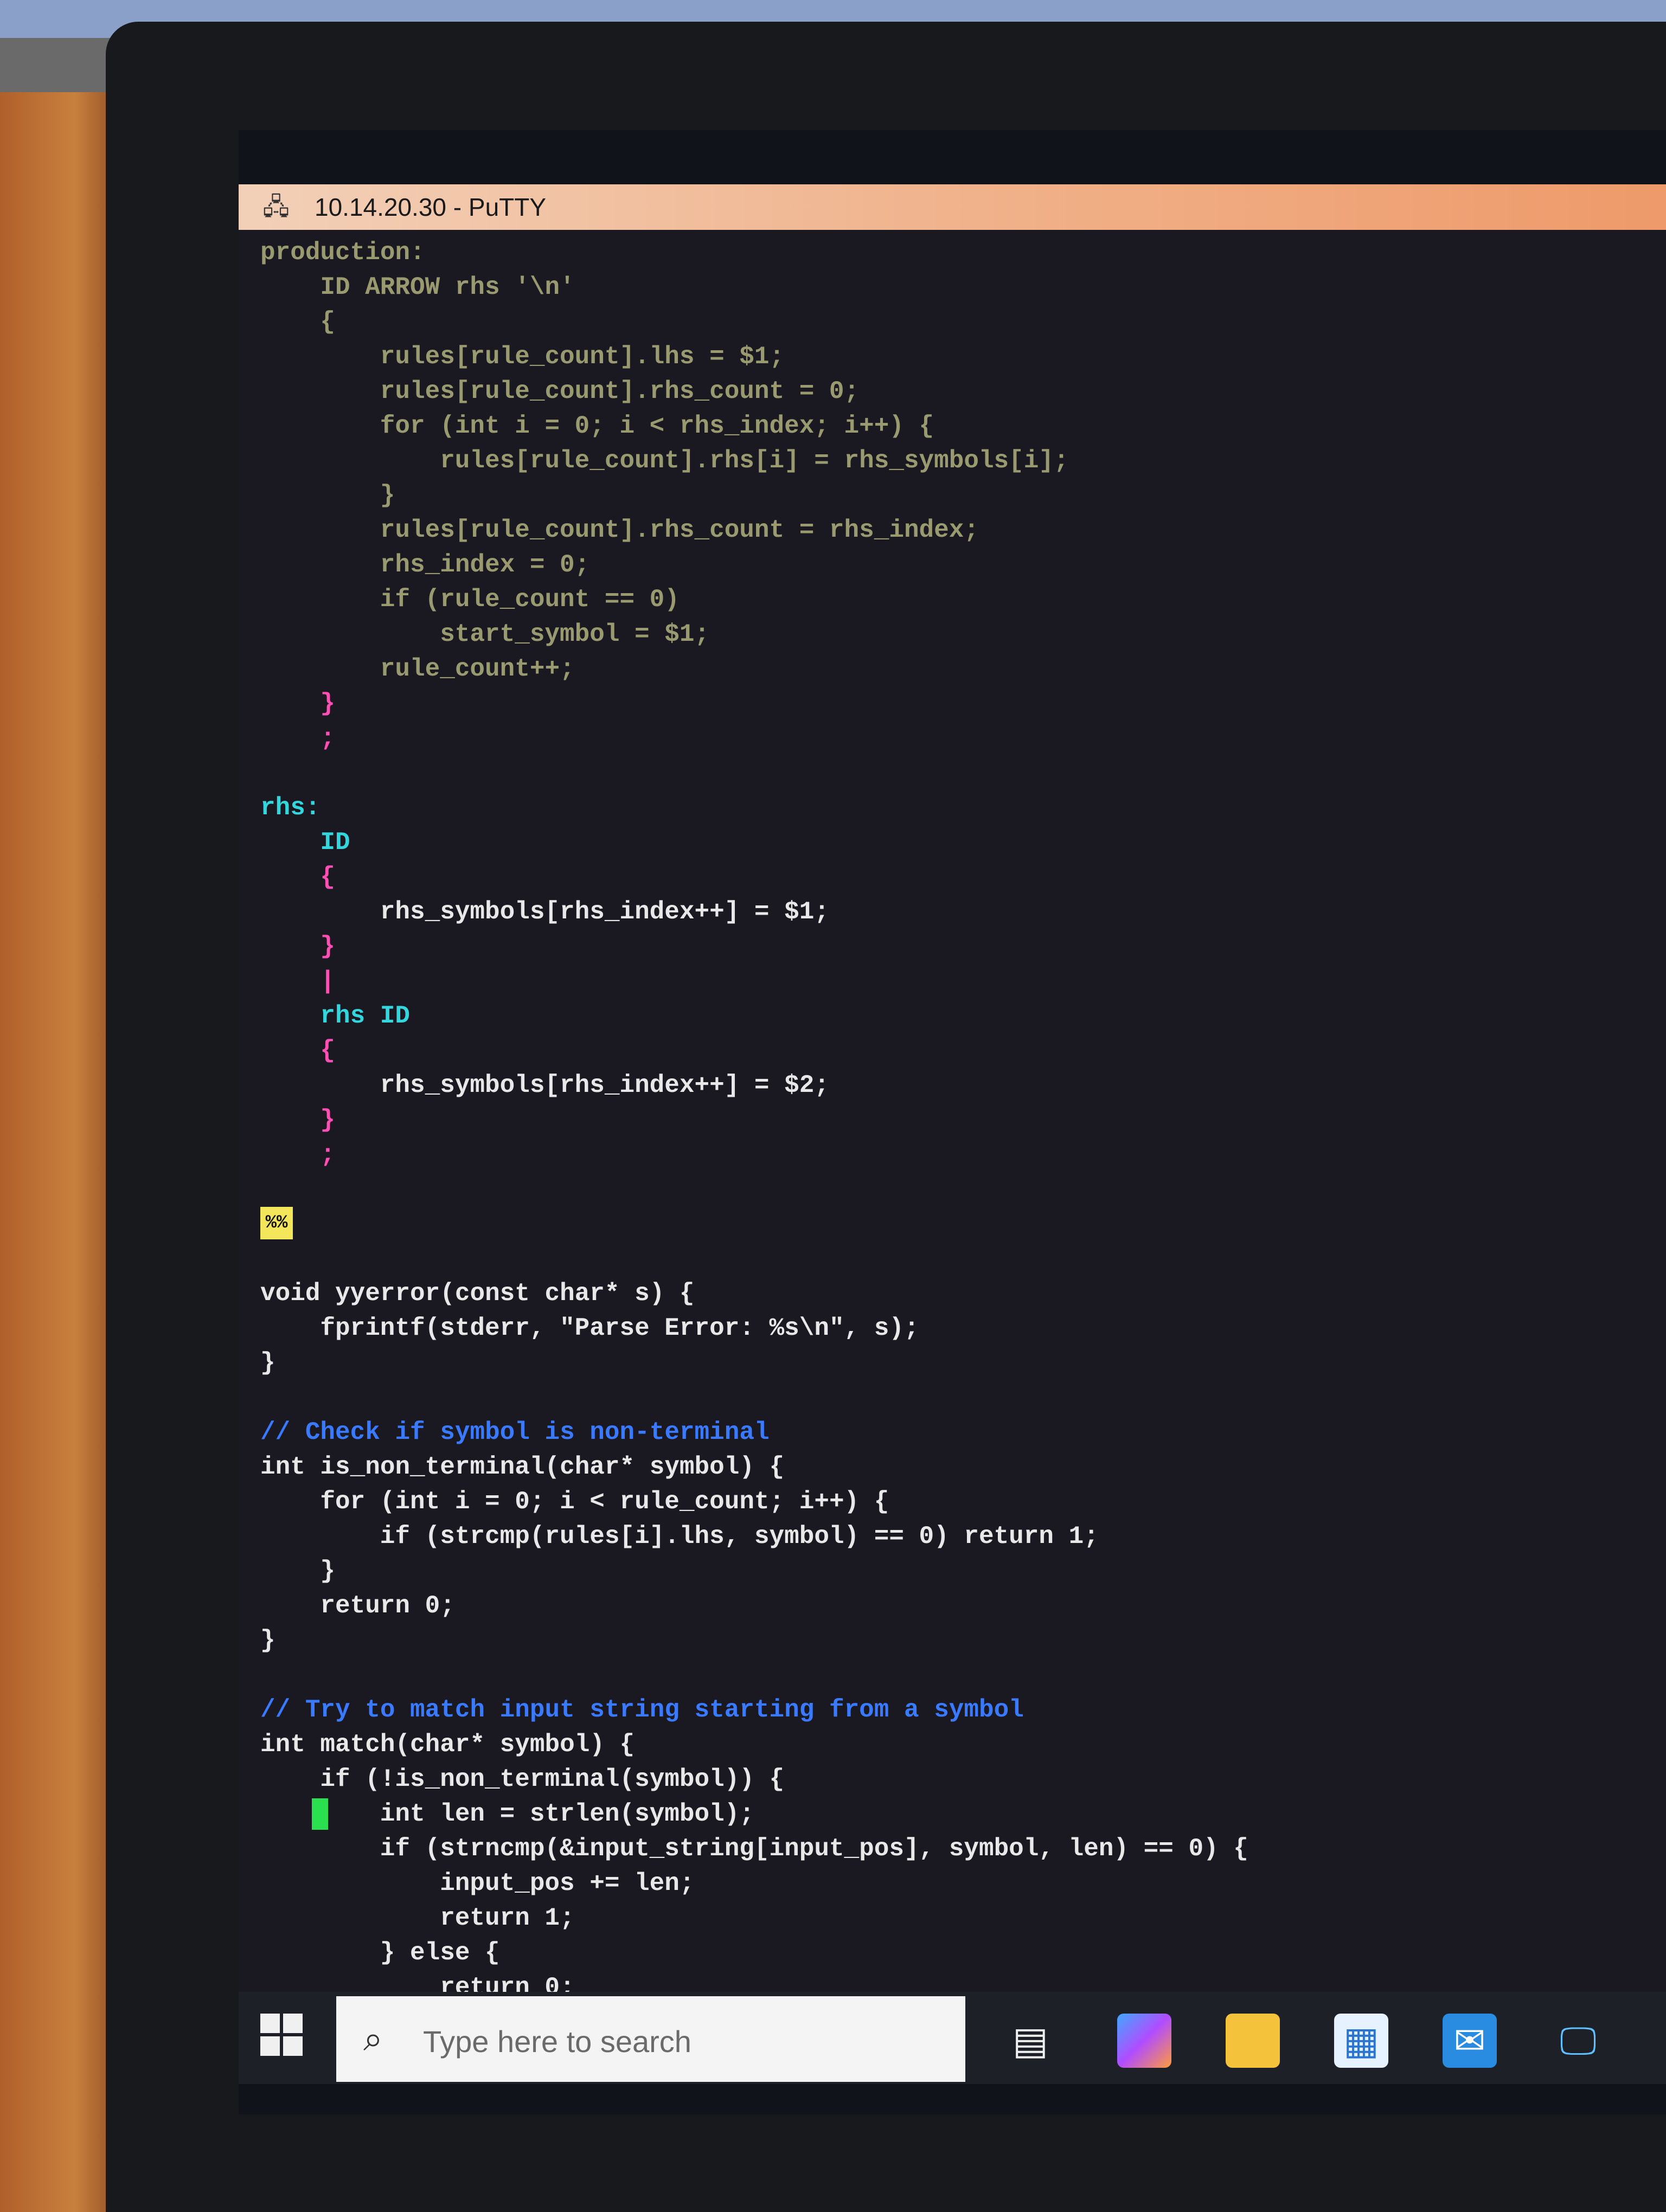 The width and height of the screenshot is (1666, 2212). I want to click on terminal-line: start_symbol = $1;, so click(575, 634).